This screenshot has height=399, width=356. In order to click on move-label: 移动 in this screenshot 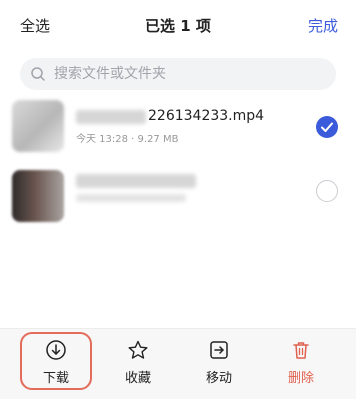, I will do `click(218, 378)`.